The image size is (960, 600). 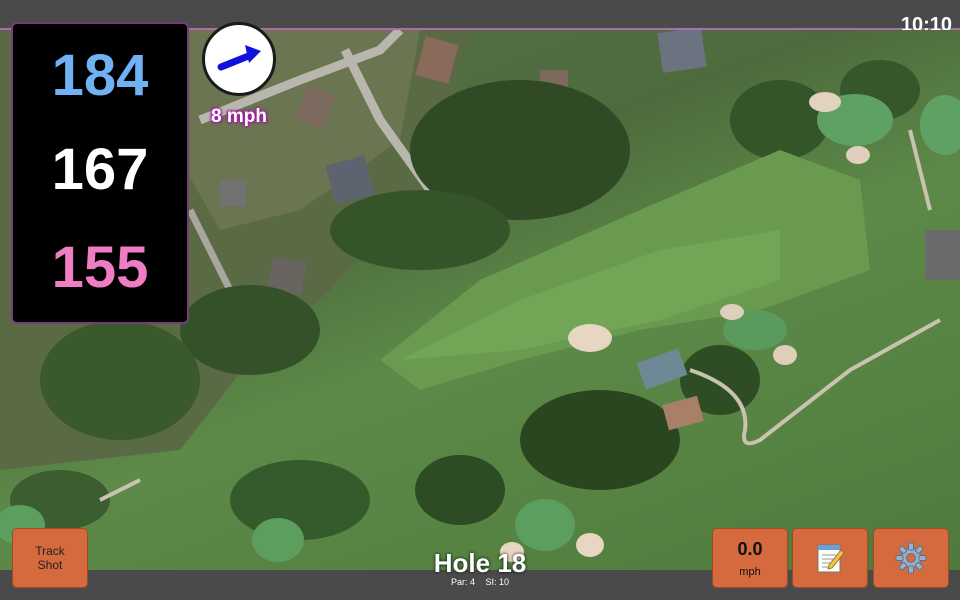 I want to click on speed-button: 0.0 mph, so click(x=750, y=558).